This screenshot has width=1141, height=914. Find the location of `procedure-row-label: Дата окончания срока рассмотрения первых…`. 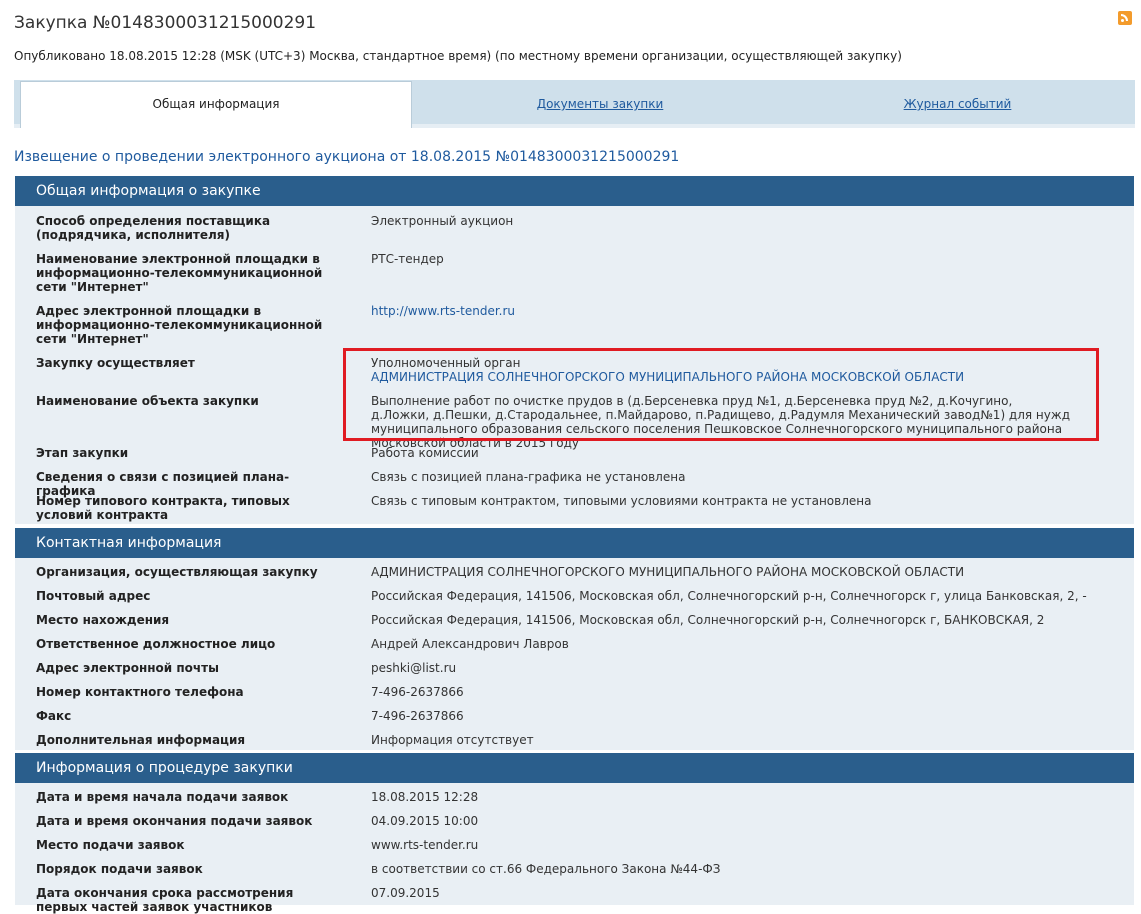

procedure-row-label: Дата окончания срока рассмотрения первых… is located at coordinates (165, 900).